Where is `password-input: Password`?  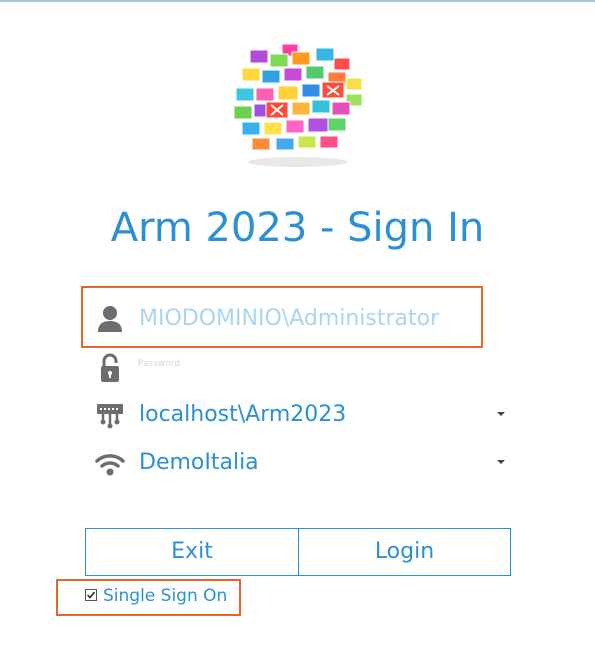 password-input: Password is located at coordinates (159, 364).